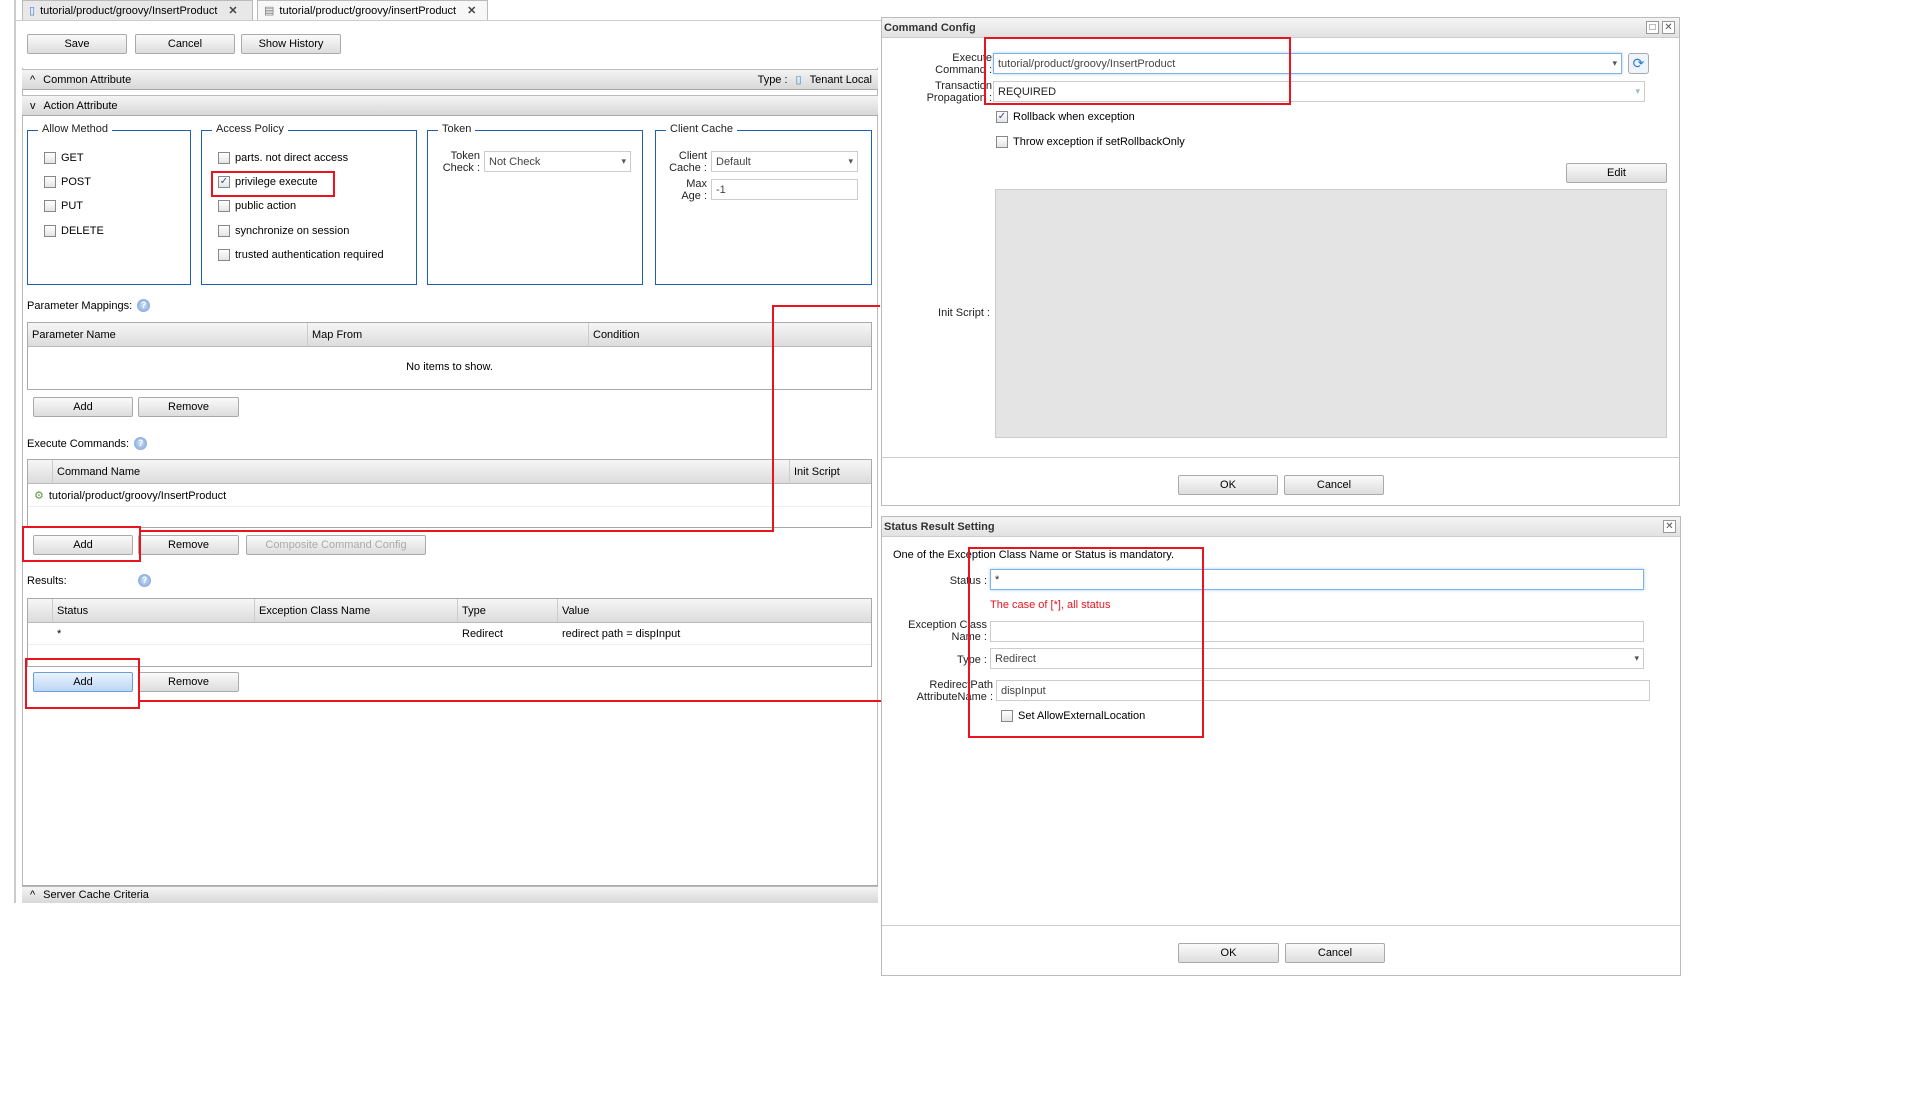  I want to click on cell-value: redirect path = dispInput, so click(621, 633).